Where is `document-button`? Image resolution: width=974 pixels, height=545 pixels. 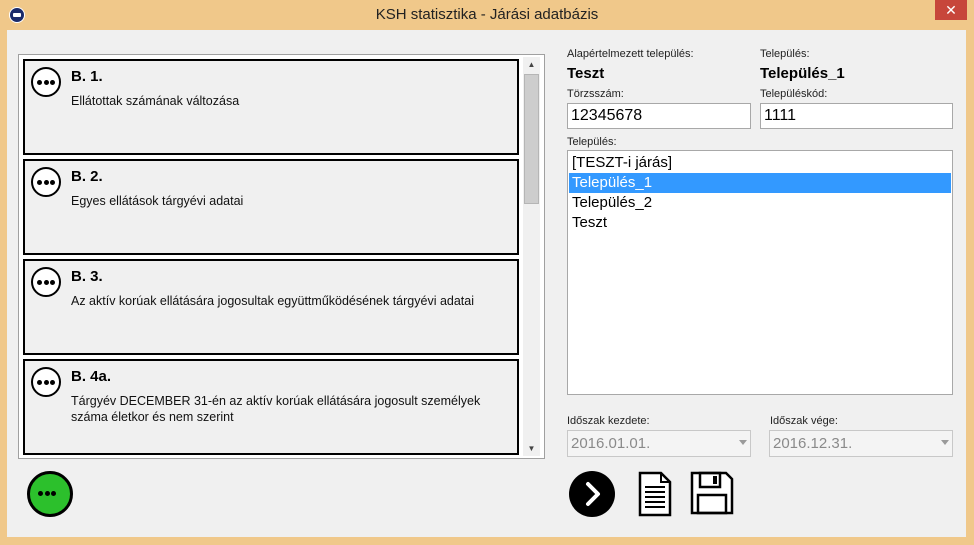 document-button is located at coordinates (655, 494).